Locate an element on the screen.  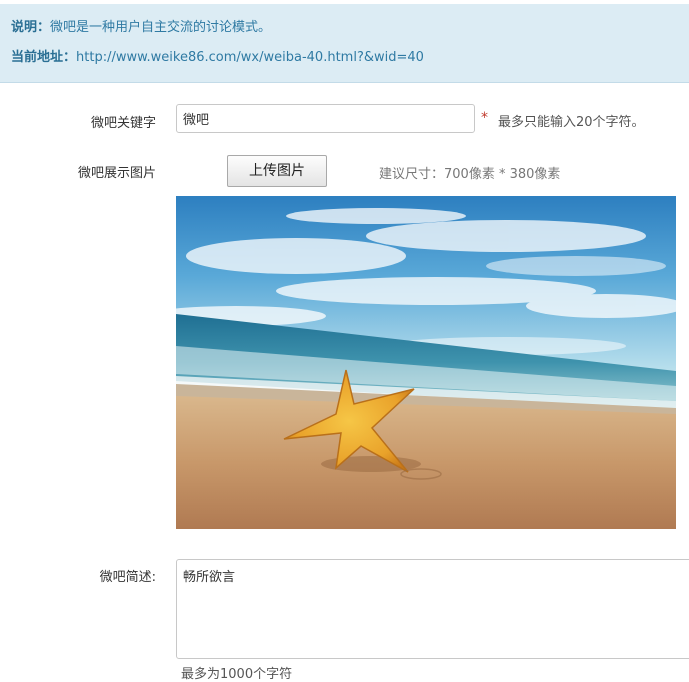
description-hint: 最多为1000个字符 is located at coordinates (237, 674).